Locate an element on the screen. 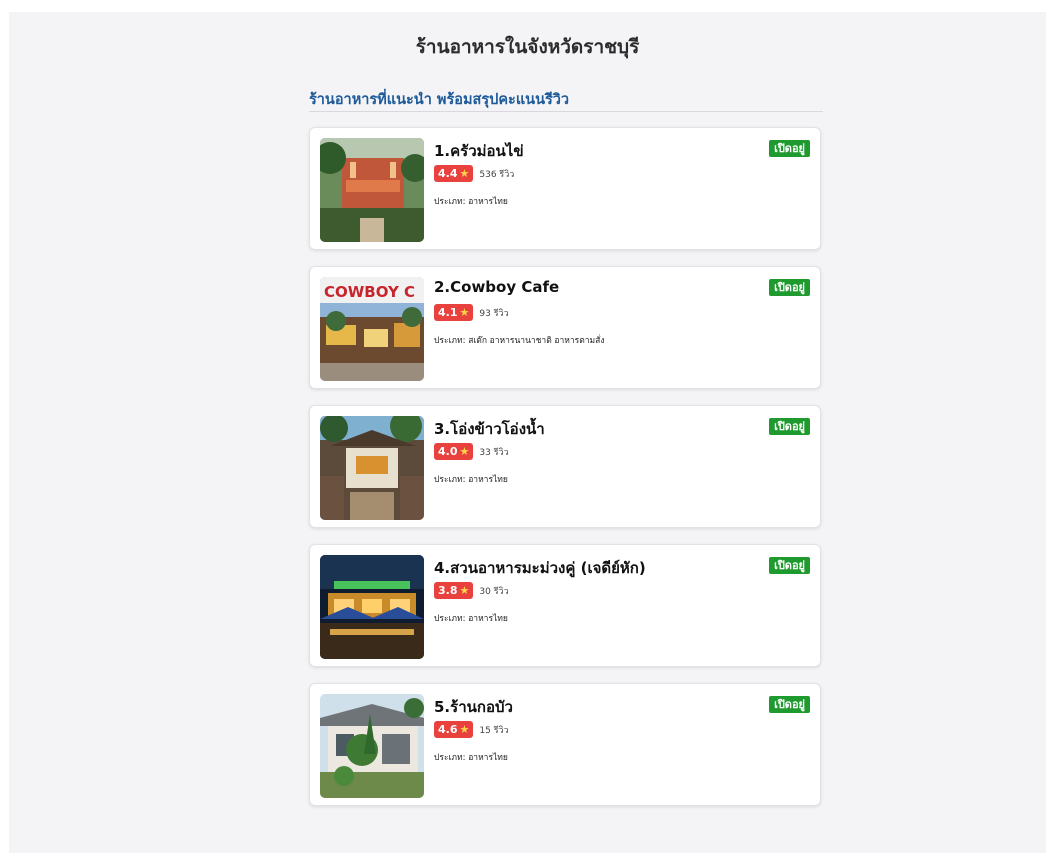 The width and height of the screenshot is (1046, 853). restaurant-photo: COWBOY C is located at coordinates (372, 329).